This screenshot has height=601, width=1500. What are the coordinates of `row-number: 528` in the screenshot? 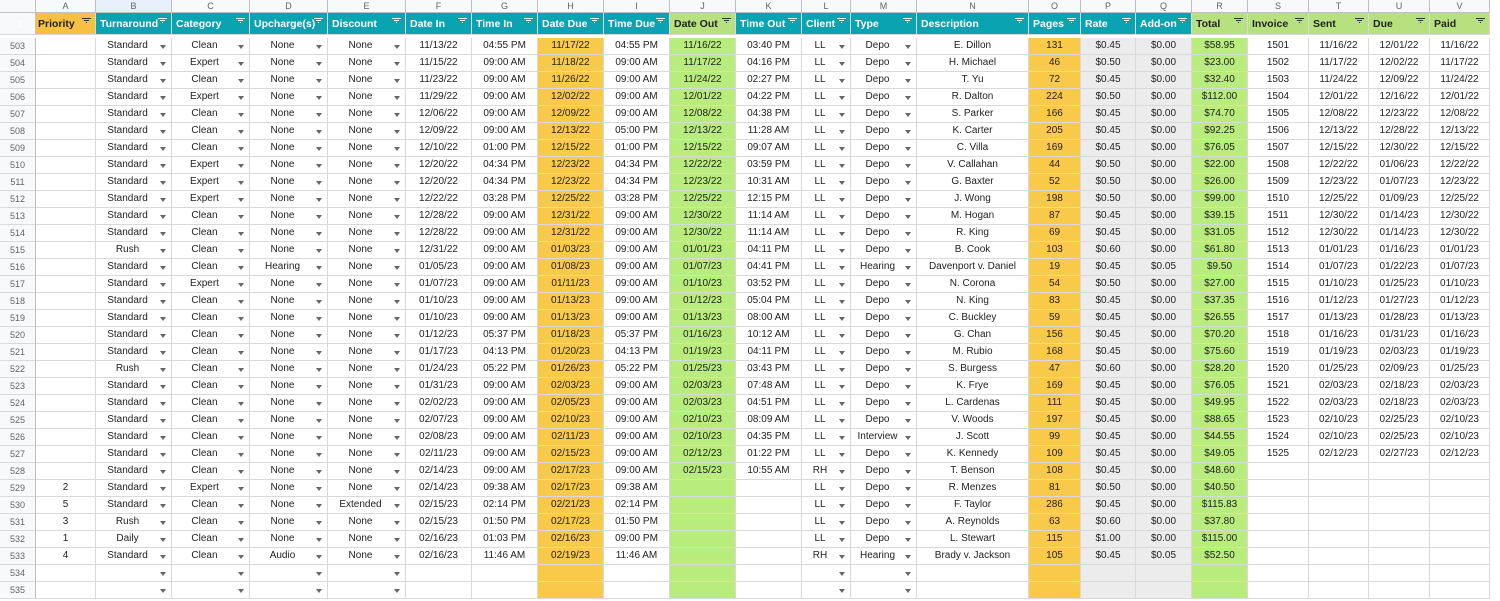 It's located at (18, 471).